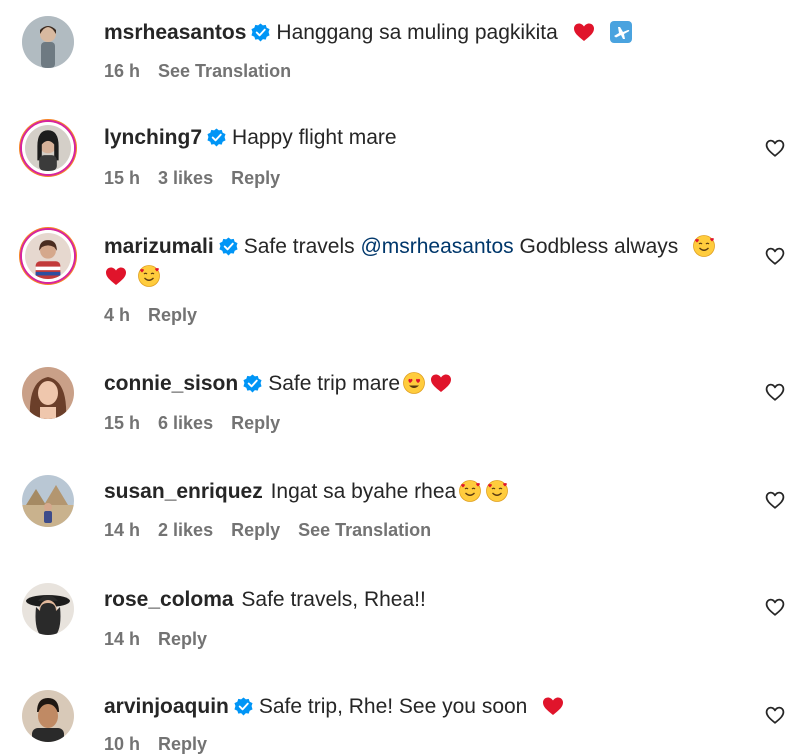 This screenshot has width=800, height=755. I want to click on comment-text: Hanggang sa muling pagkikita, so click(417, 32).